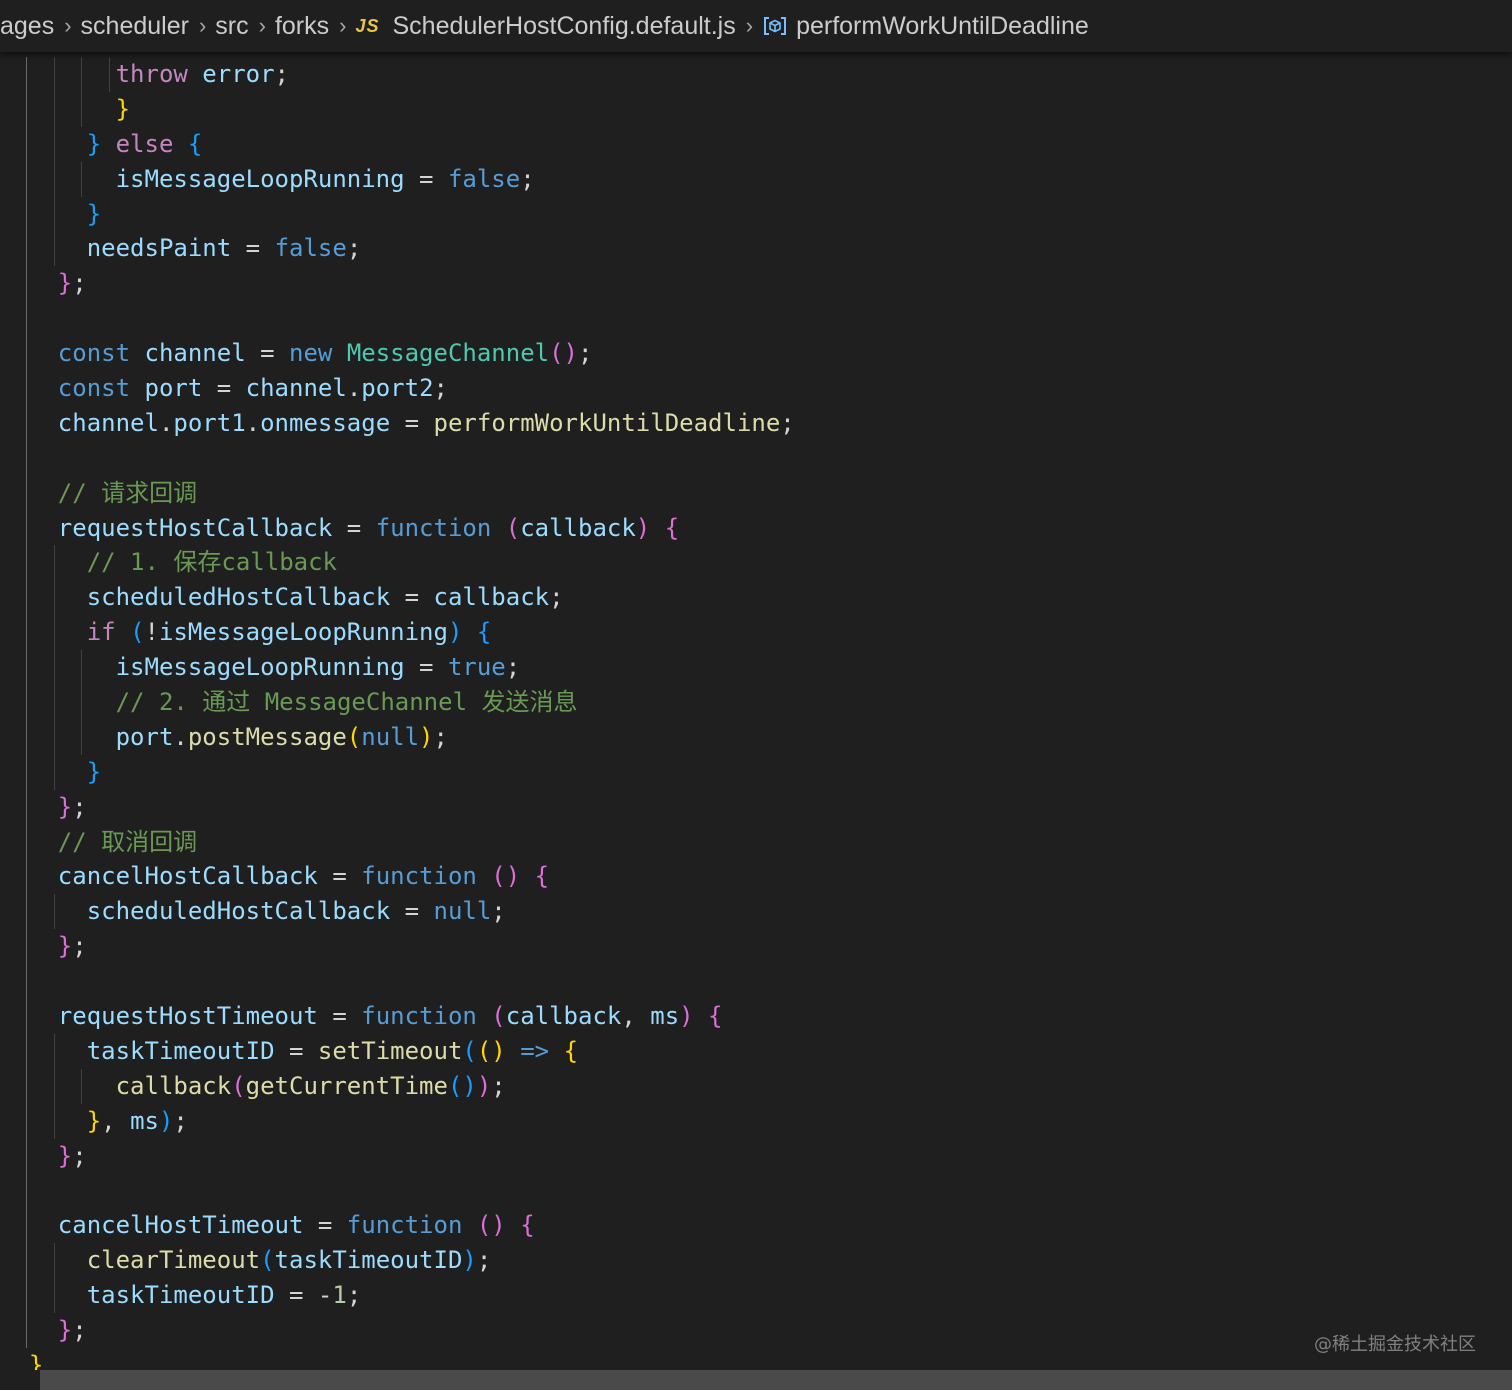 This screenshot has height=1390, width=1512. Describe the element at coordinates (942, 26) in the screenshot. I see `breadcrumb-item-symbol: performWorkUntilDeadline` at that location.